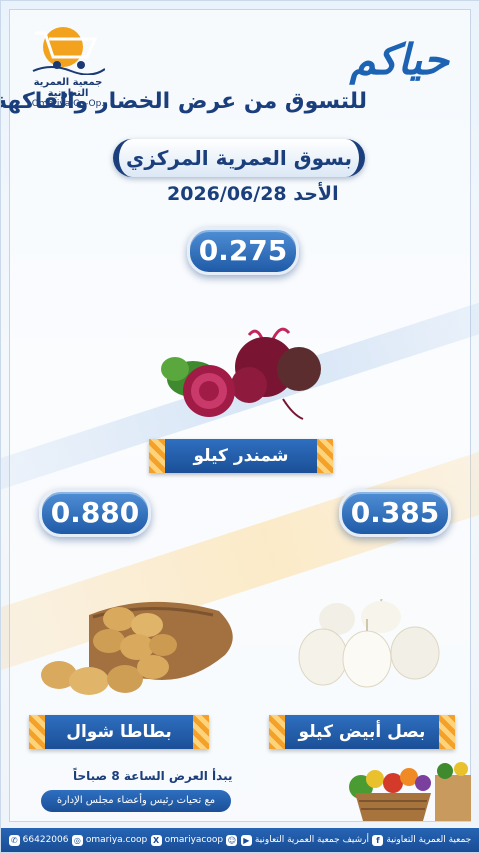  I want to click on youtube-icon: ▶, so click(246, 840).